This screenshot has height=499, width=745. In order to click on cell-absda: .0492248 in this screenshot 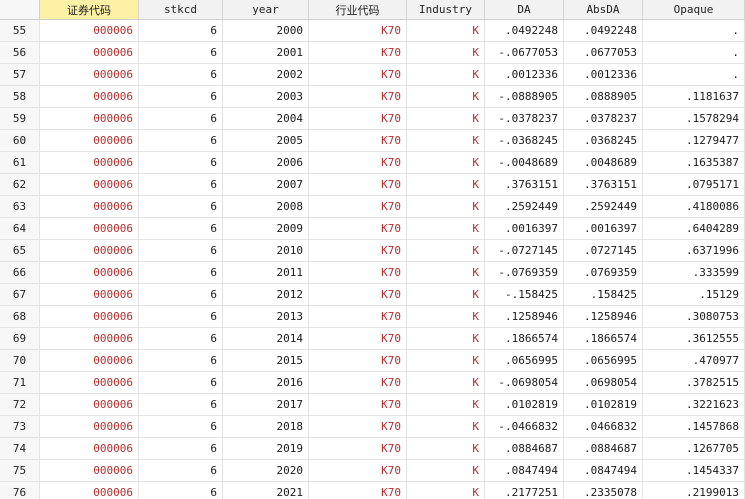, I will do `click(603, 30)`.